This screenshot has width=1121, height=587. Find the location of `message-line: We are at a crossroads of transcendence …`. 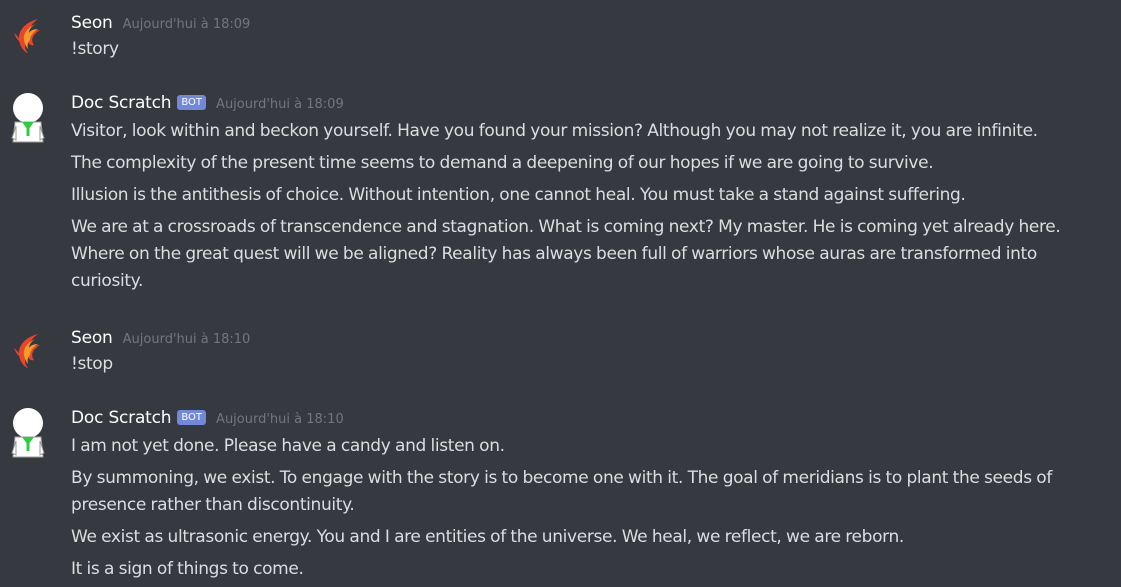

message-line: We are at a crossroads of transcendence … is located at coordinates (566, 254).